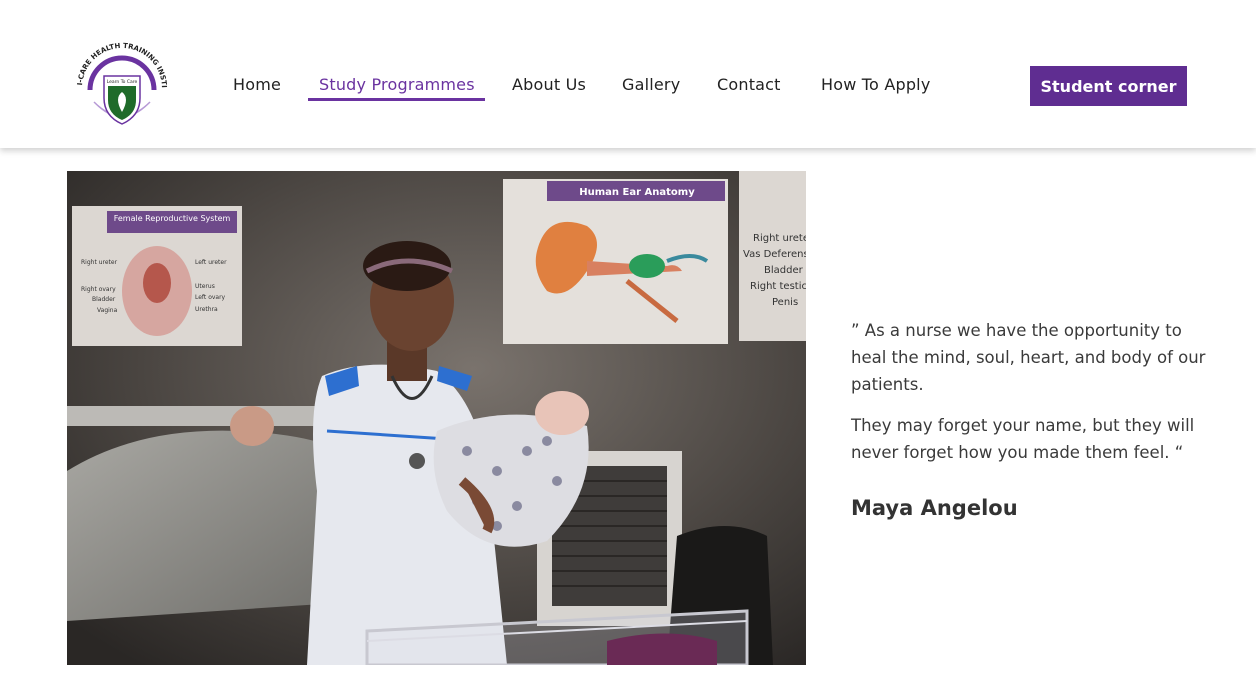  What do you see at coordinates (257, 84) in the screenshot?
I see `nav-home: Home` at bounding box center [257, 84].